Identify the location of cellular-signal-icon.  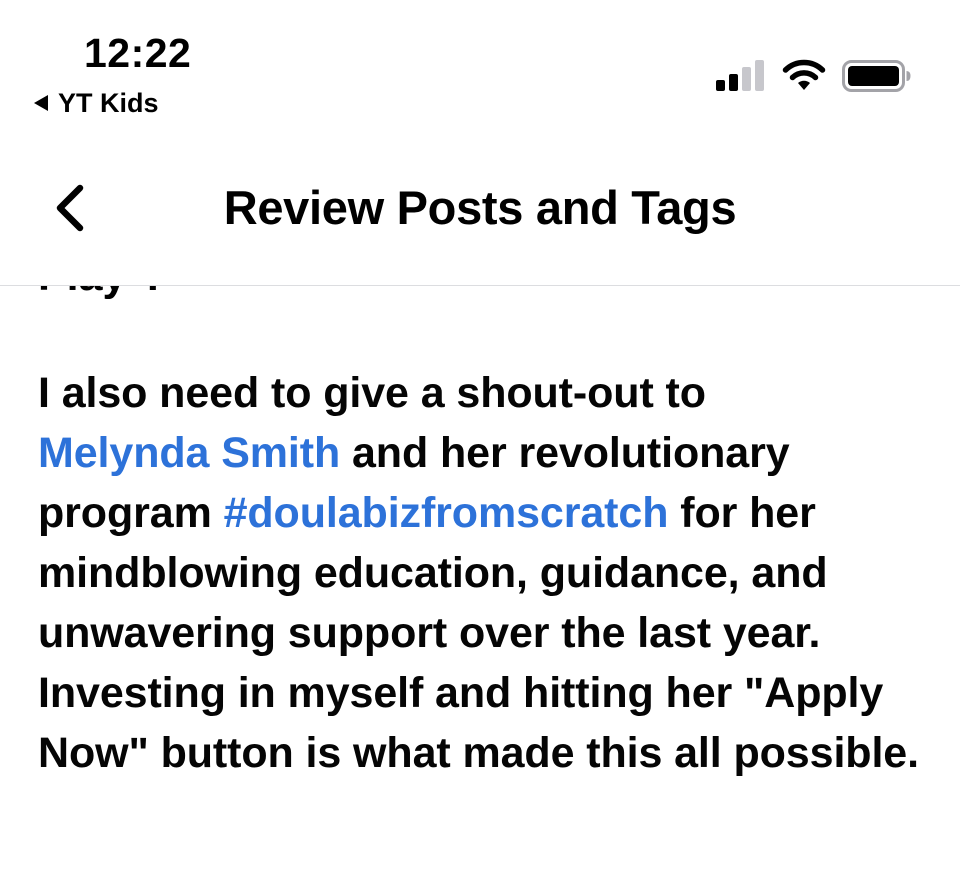
(740, 75).